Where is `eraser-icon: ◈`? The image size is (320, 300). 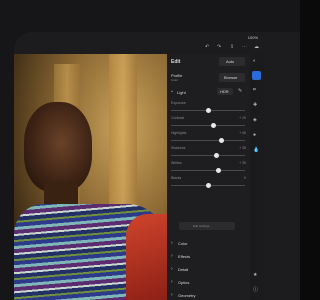 eraser-icon: ◈ is located at coordinates (255, 120).